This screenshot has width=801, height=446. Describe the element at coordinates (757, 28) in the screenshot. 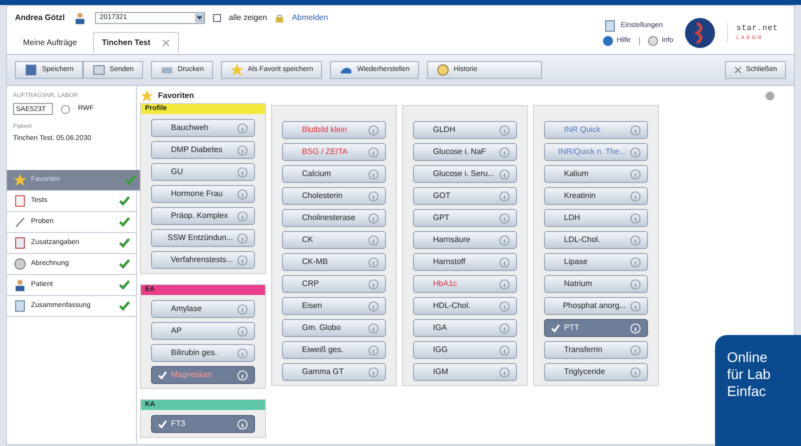

I see `logo-text: star.net` at that location.